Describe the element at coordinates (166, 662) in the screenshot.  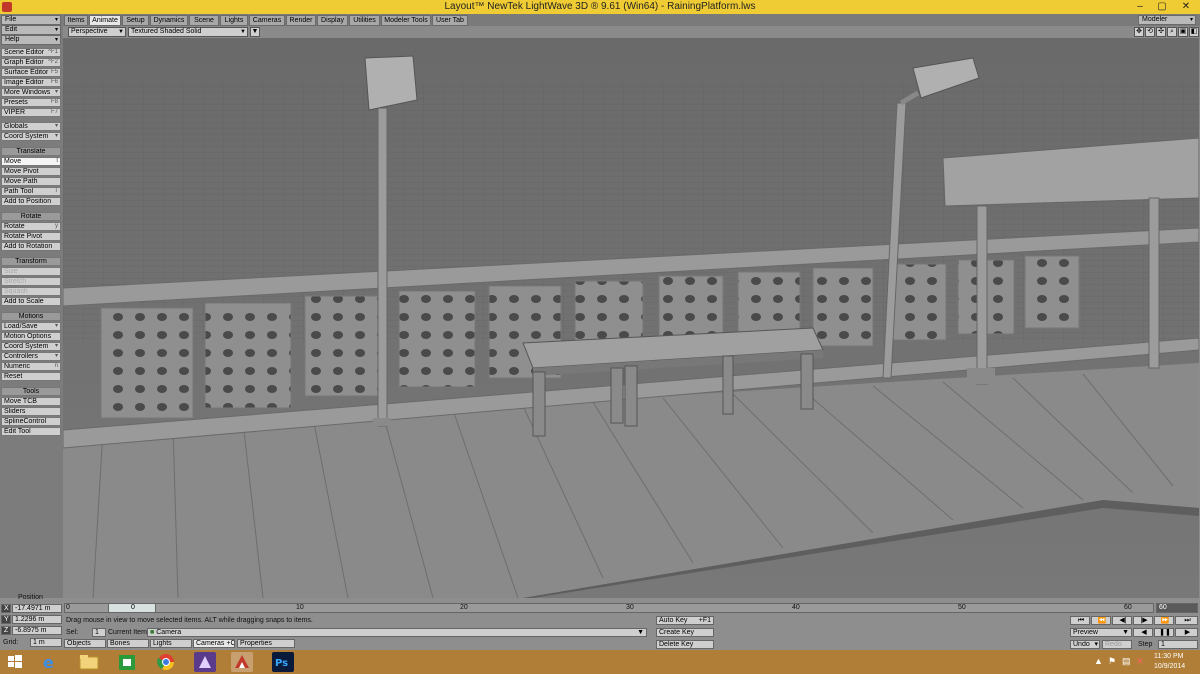
I see `chrome-icon` at that location.